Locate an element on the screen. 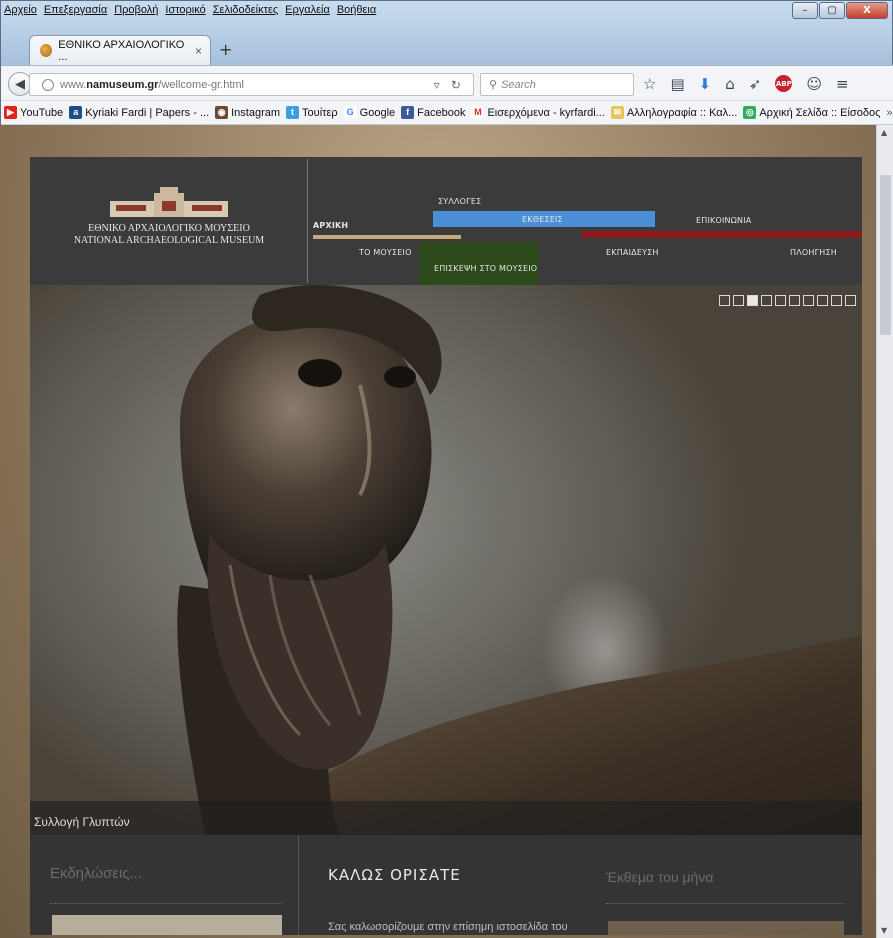  bookmark-item: ◎ Αρχική Σελίδα :: Είσοδος is located at coordinates (811, 112).